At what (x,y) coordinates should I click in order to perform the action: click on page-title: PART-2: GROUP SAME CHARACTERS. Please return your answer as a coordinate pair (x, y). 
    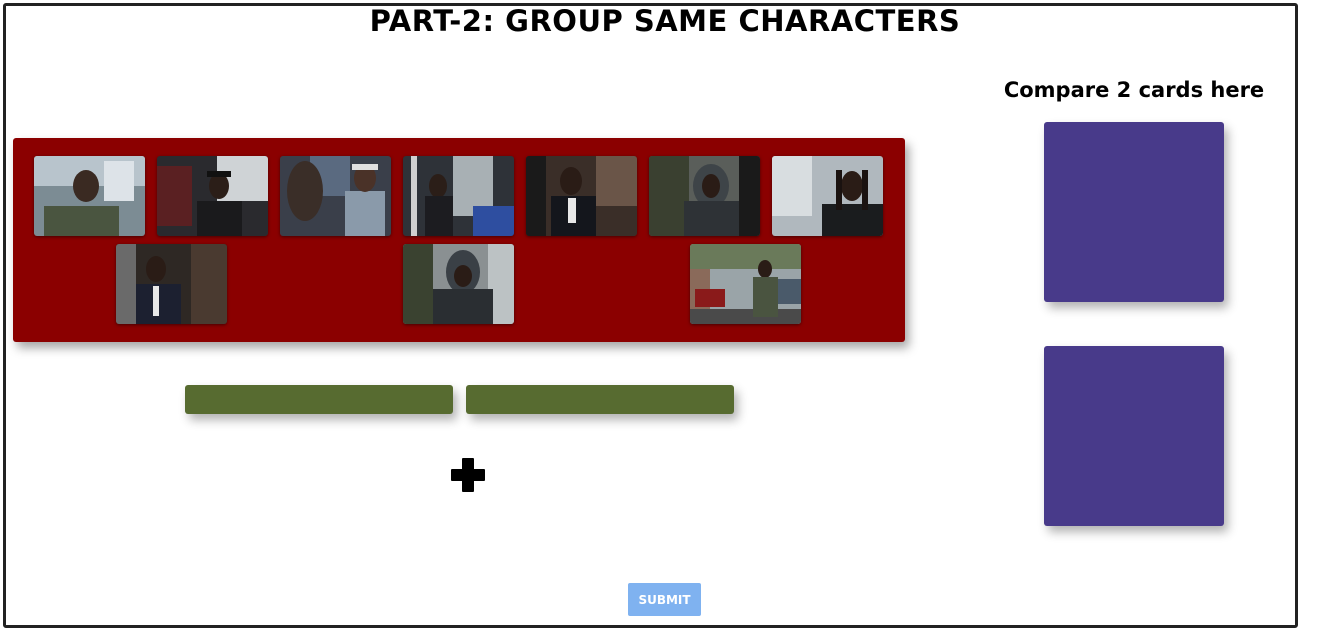
    Looking at the image, I should click on (665, 21).